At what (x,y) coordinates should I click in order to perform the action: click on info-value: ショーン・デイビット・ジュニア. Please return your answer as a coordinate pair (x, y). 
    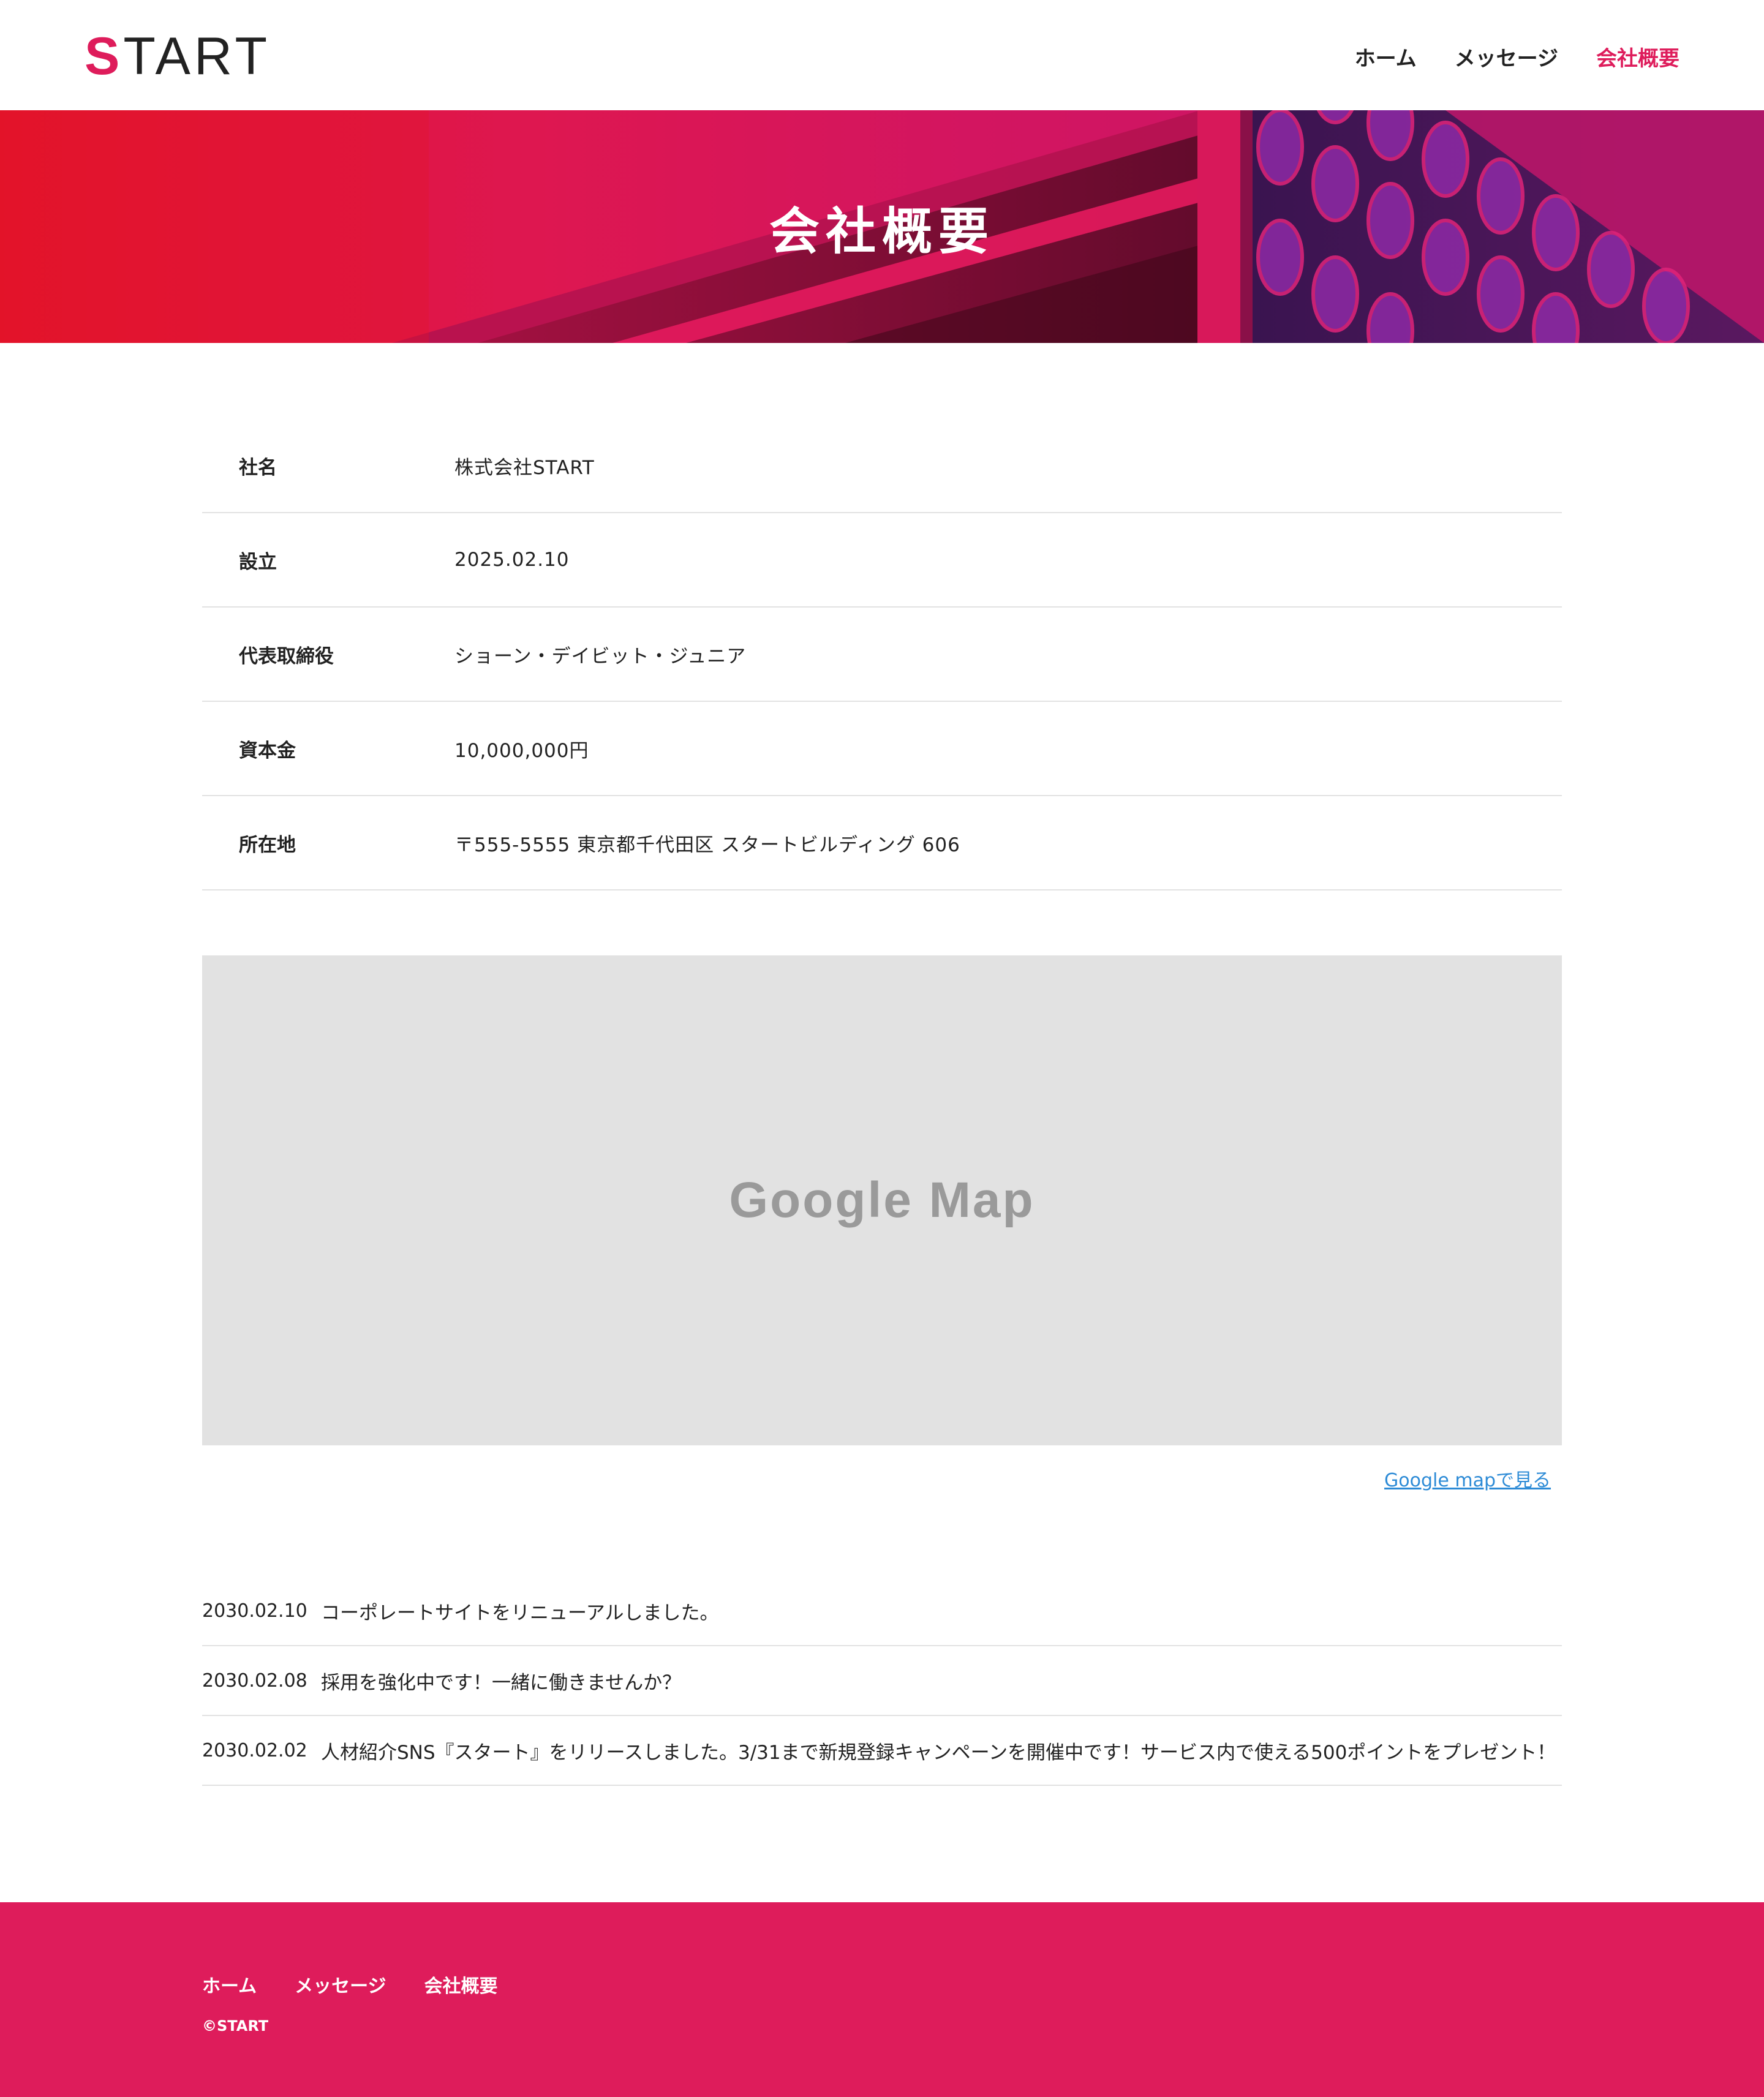
    Looking at the image, I should click on (600, 656).